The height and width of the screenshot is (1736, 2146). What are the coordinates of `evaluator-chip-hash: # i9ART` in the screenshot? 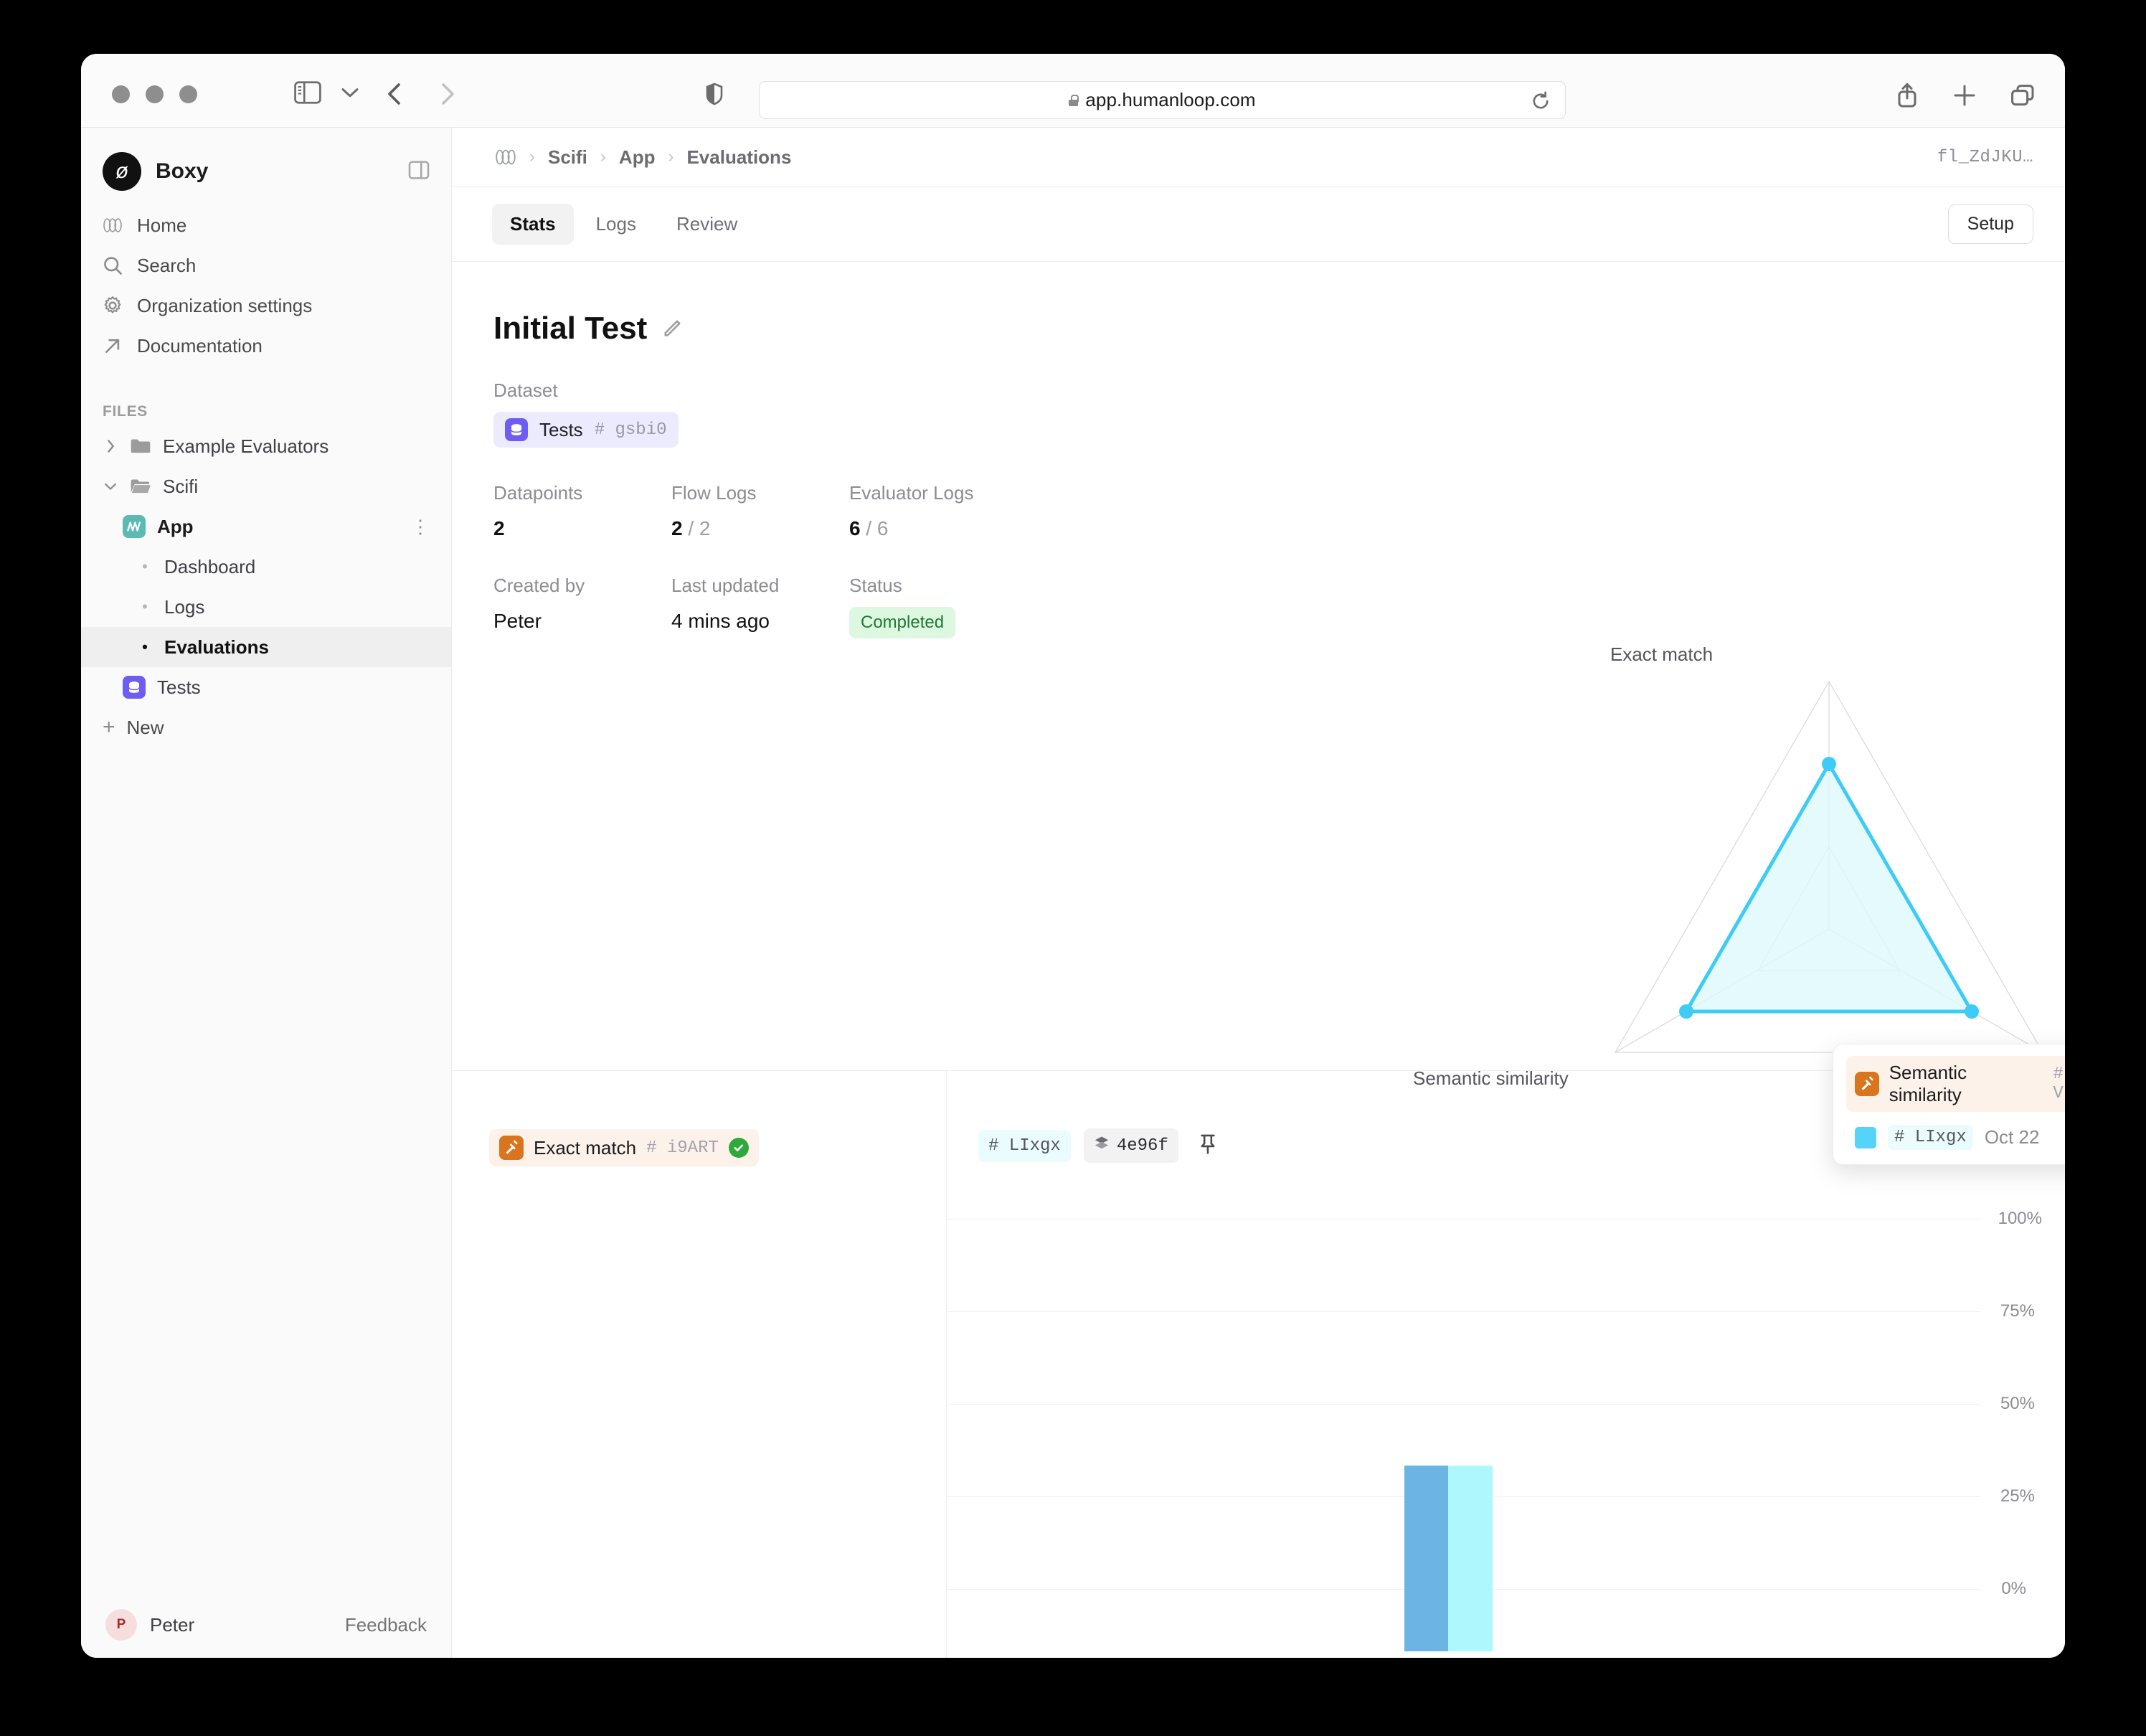 It's located at (682, 1148).